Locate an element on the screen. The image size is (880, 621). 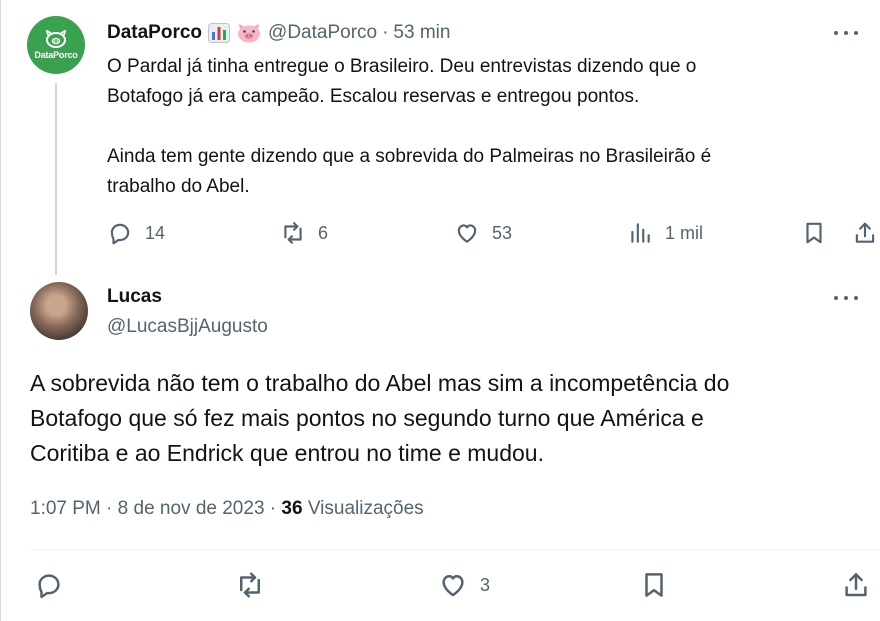
thread-connector is located at coordinates (56, 179).